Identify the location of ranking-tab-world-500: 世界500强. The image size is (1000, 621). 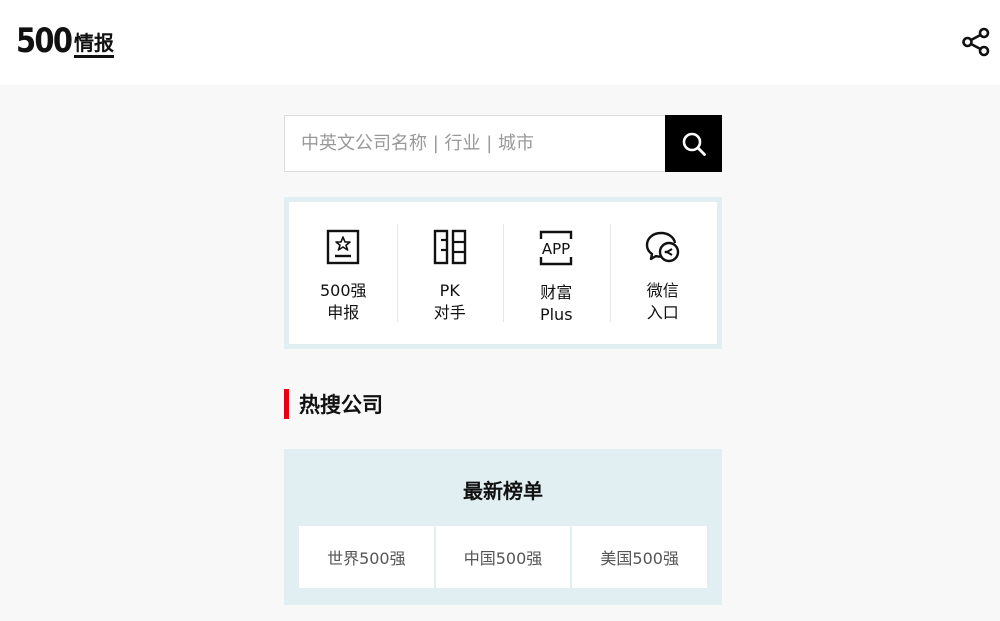
(366, 557).